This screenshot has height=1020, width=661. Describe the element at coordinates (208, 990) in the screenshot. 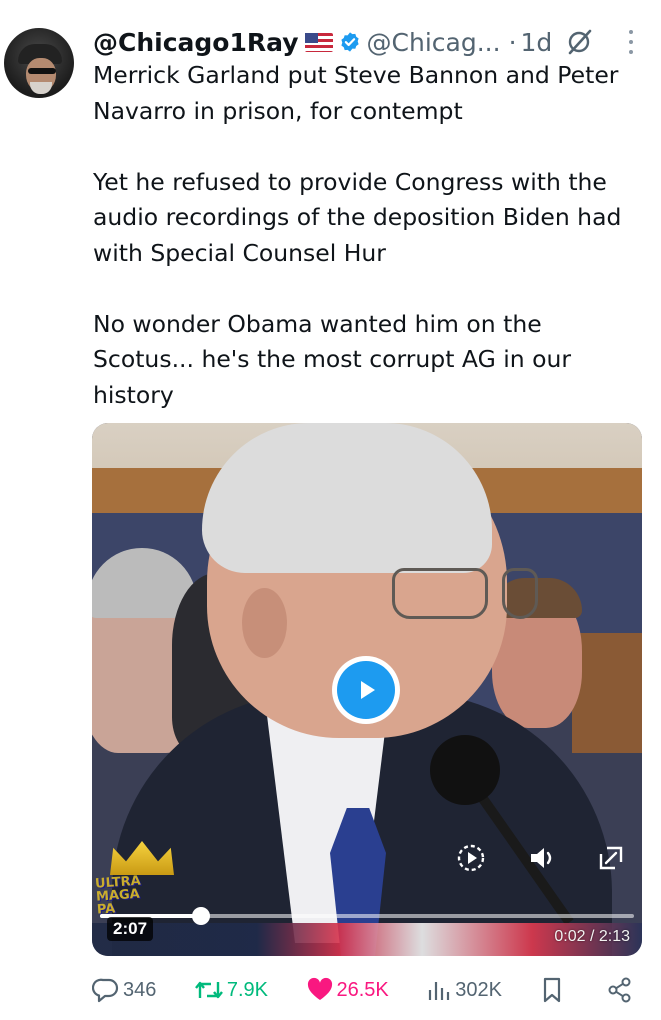

I see `retweet-icon` at that location.